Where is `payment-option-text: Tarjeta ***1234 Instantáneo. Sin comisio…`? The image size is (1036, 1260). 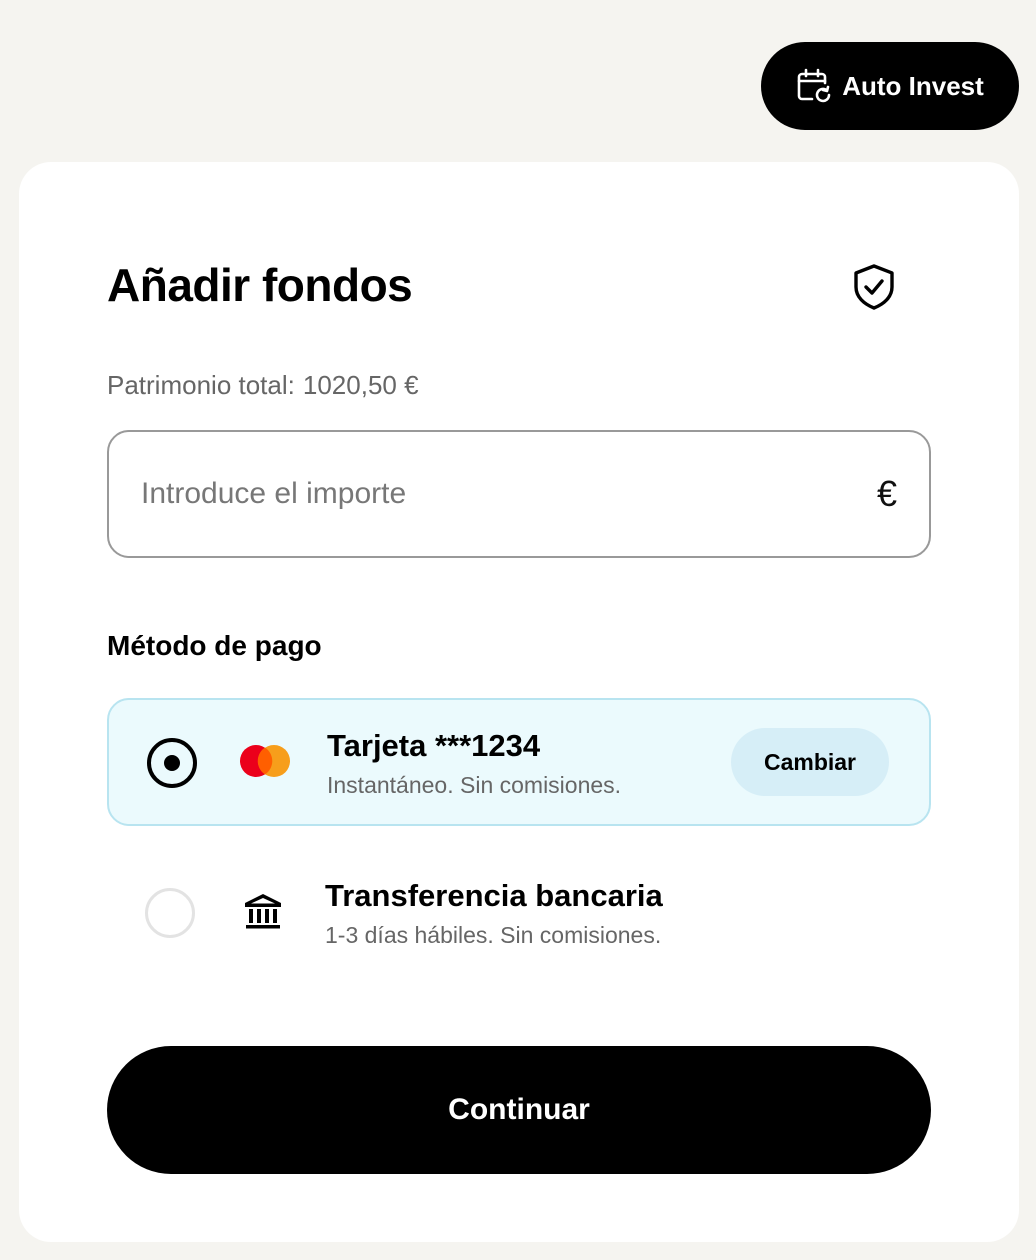
payment-option-text: Tarjeta ***1234 Instantáneo. Sin comisio… is located at coordinates (474, 763).